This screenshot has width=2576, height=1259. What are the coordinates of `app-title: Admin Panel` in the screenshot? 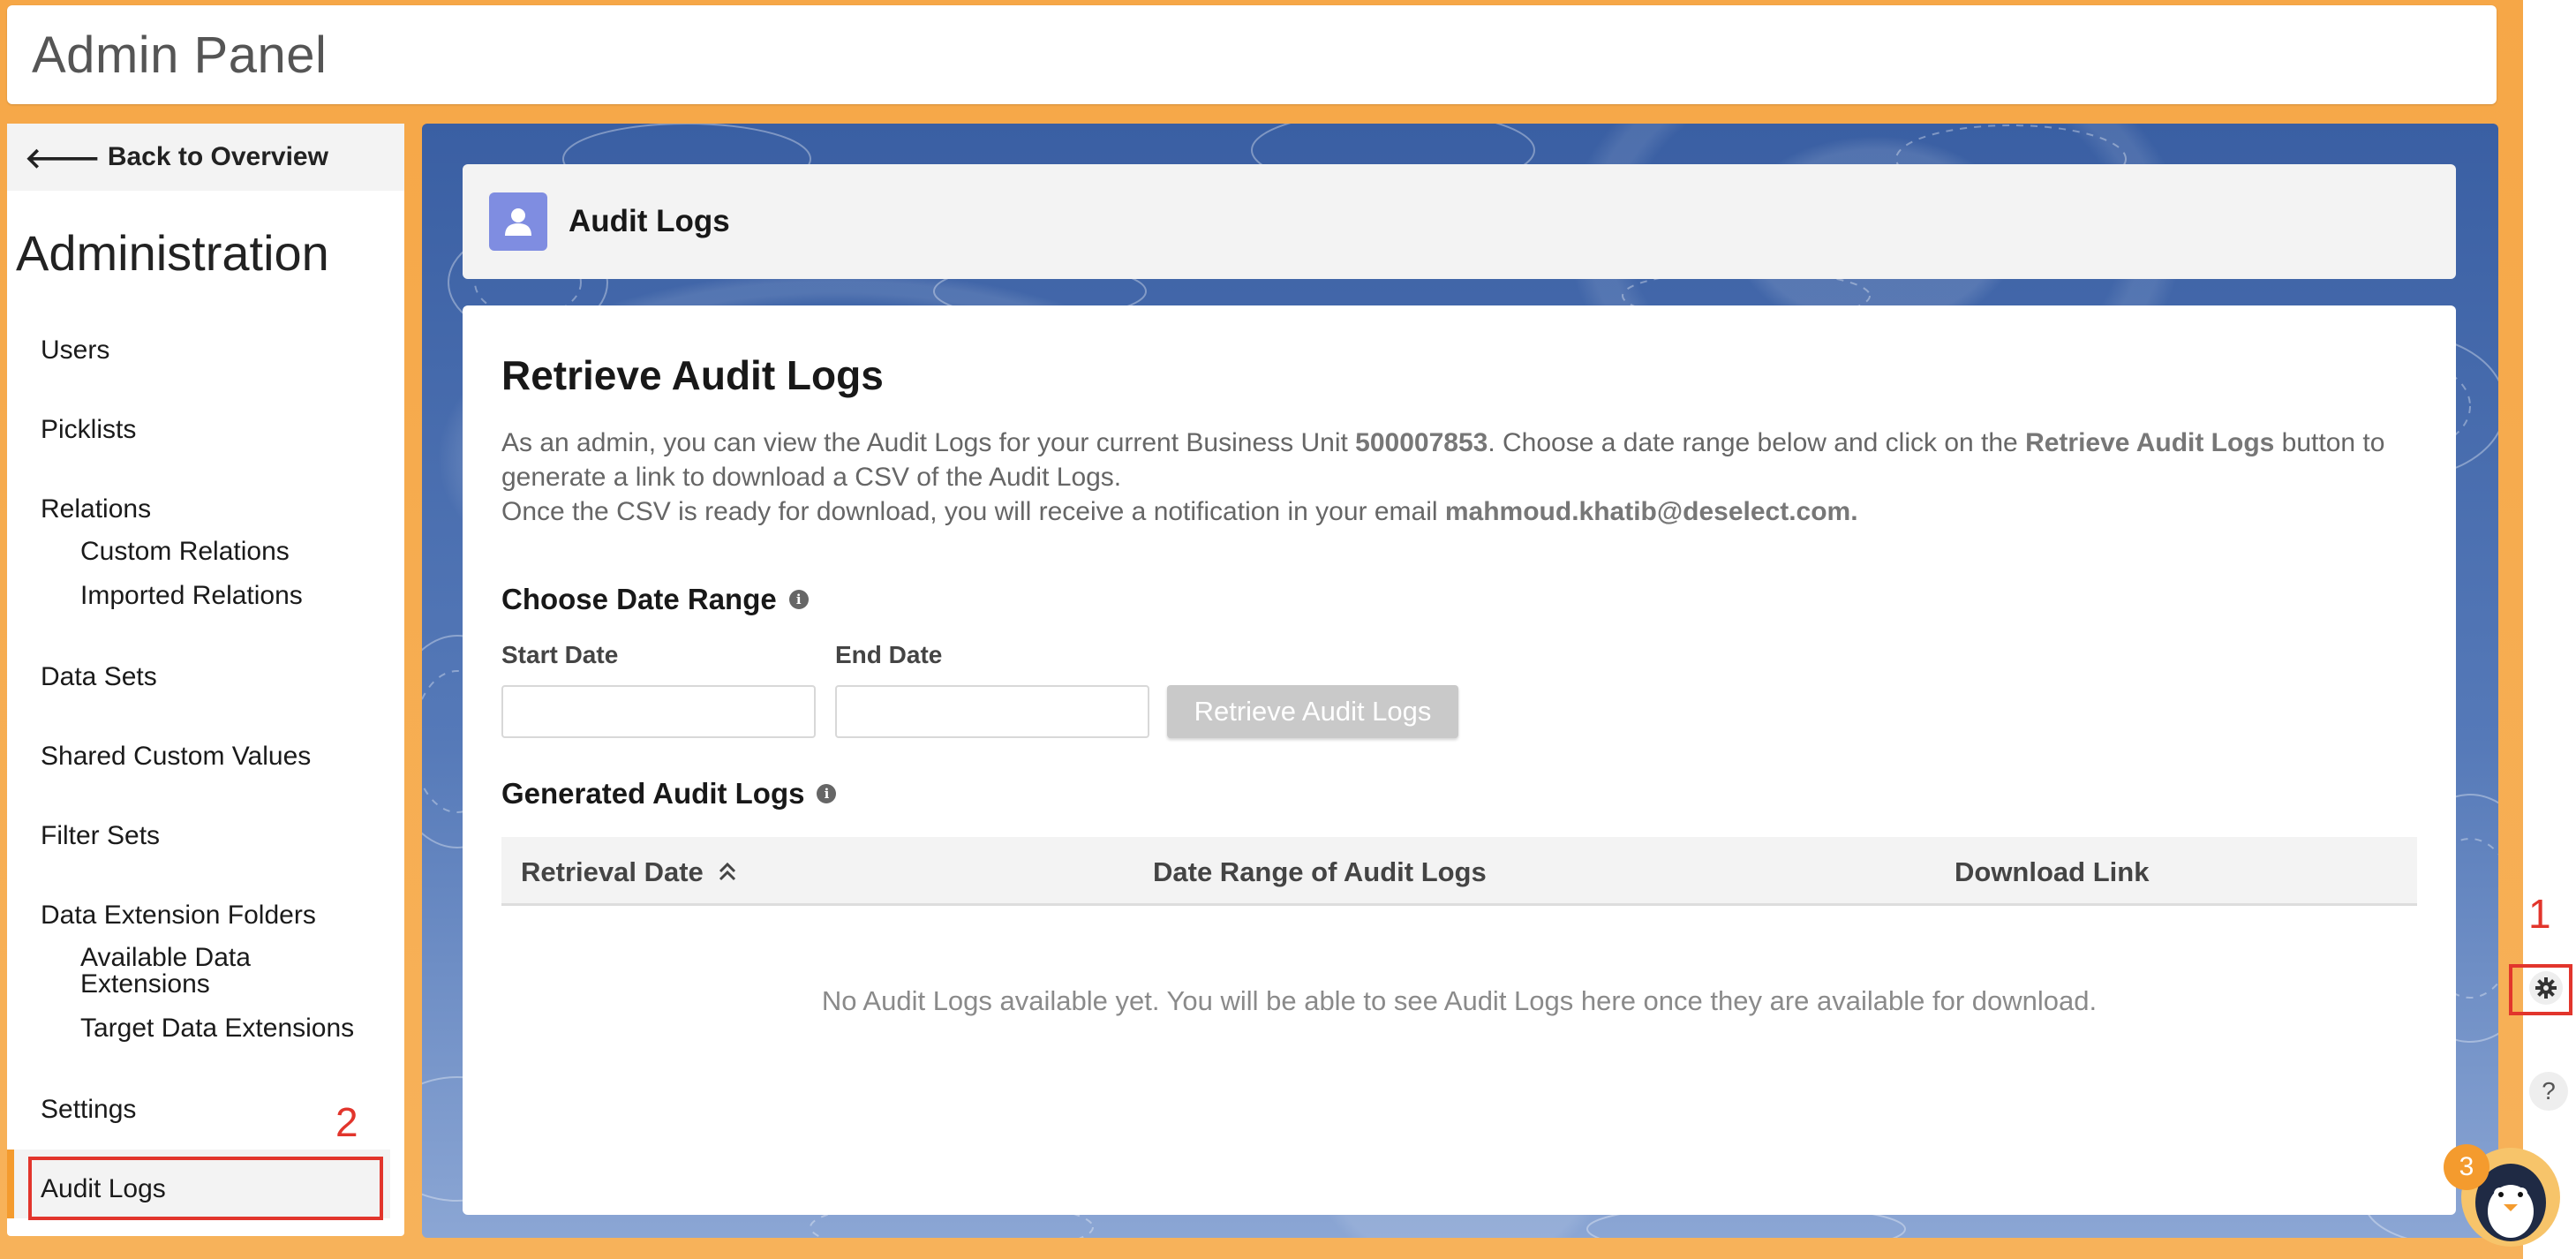 It's located at (180, 55).